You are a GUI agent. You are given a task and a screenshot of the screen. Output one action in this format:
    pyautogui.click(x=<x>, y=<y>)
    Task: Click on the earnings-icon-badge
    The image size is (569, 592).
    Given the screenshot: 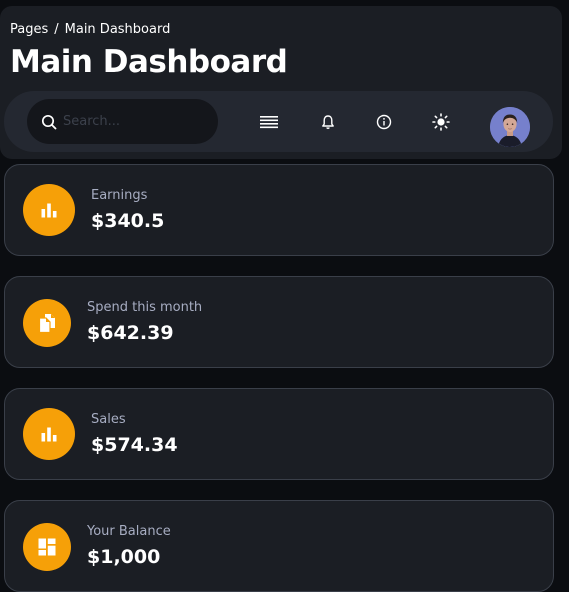 What is the action you would take?
    pyautogui.click(x=49, y=210)
    